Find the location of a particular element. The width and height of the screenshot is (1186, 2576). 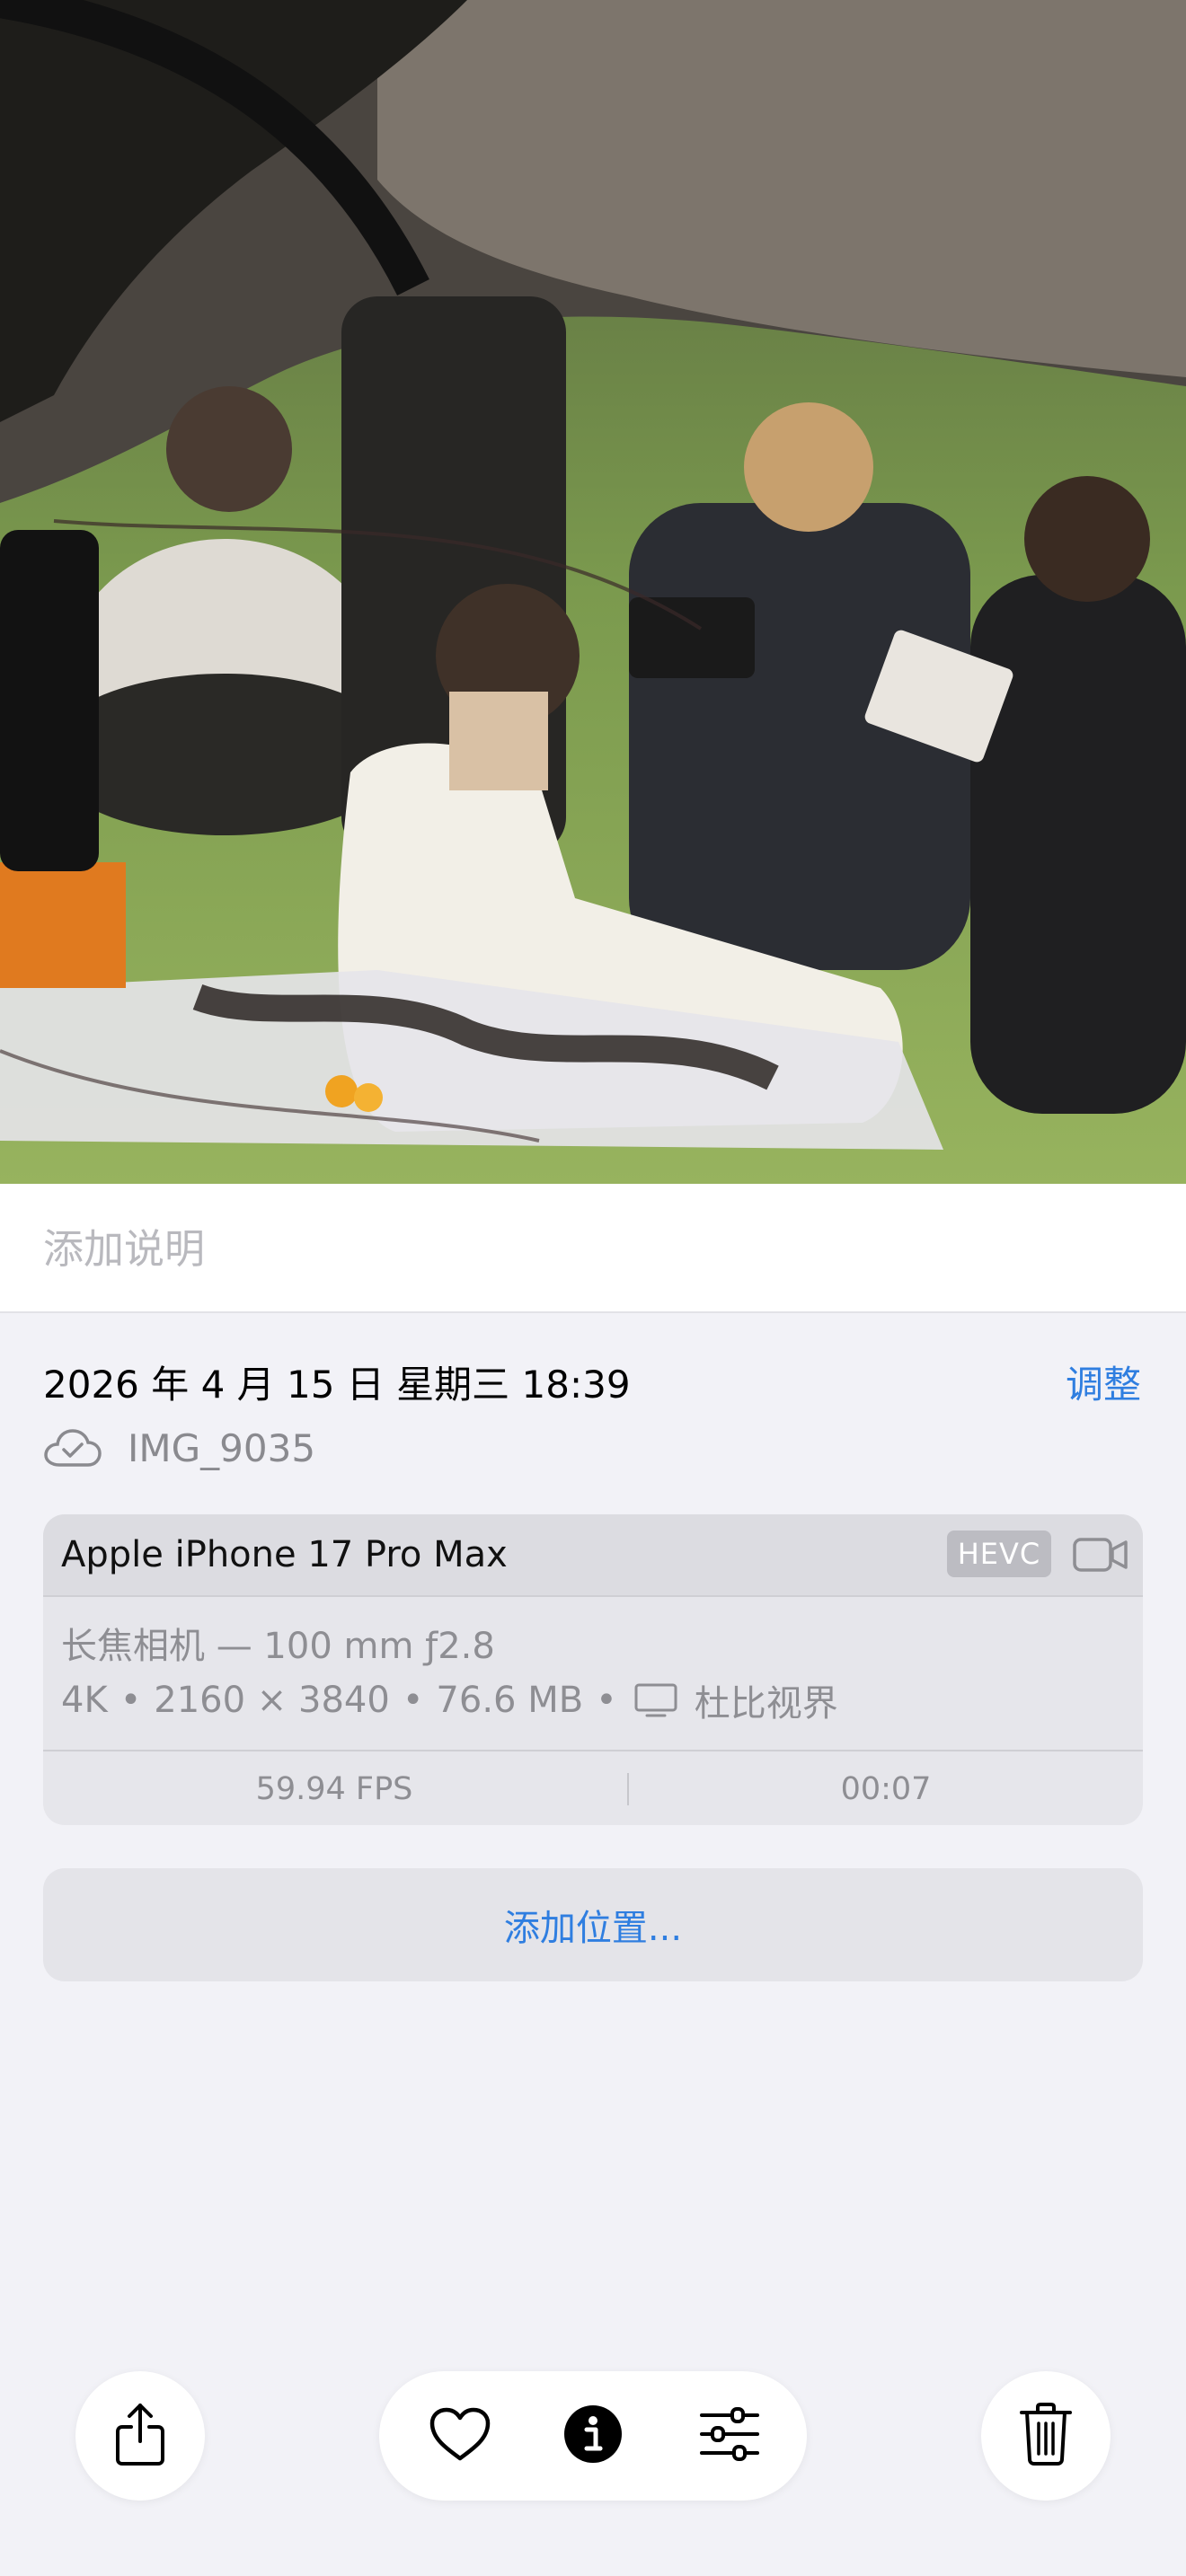

capture-datetime: 2026 年 4 月 15 日 星期三 18:39 is located at coordinates (337, 1385).